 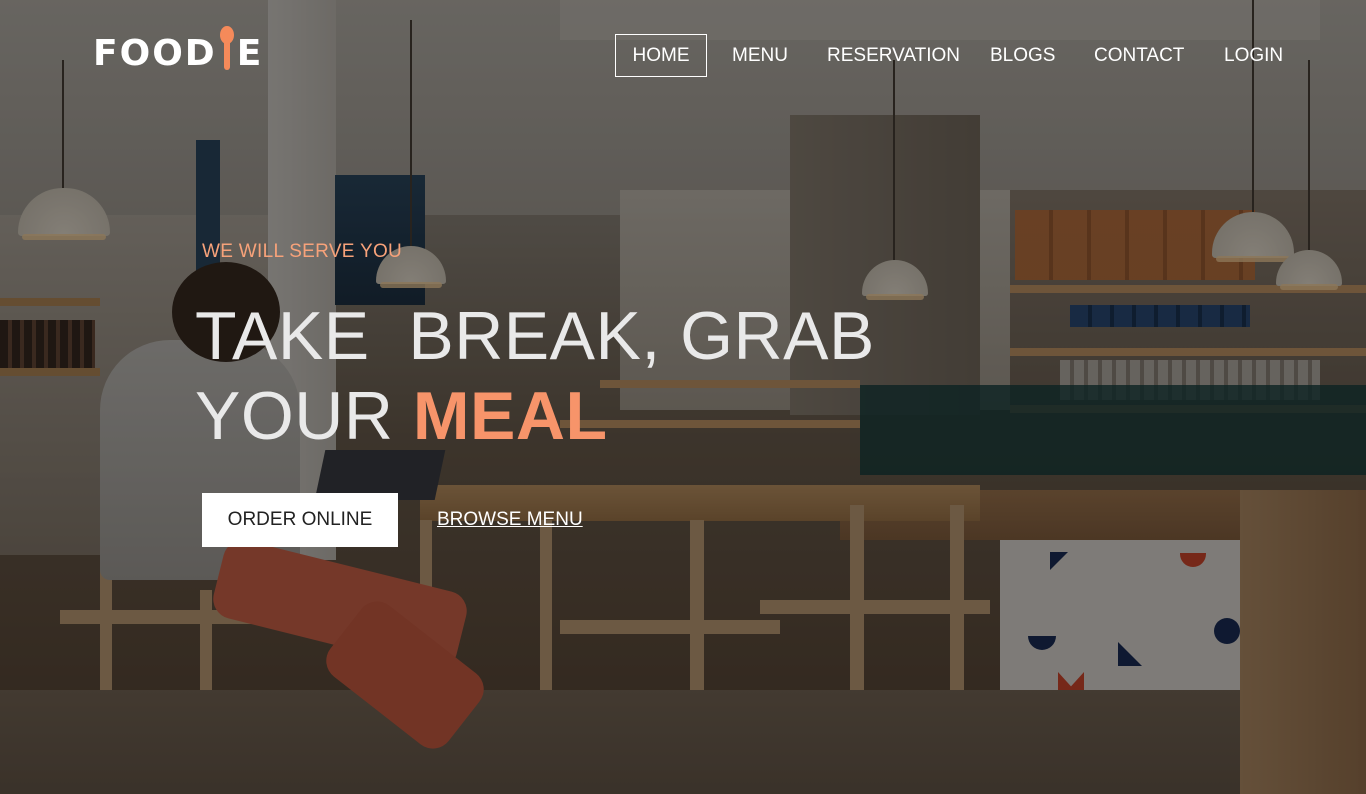 What do you see at coordinates (300, 520) in the screenshot?
I see `order-online-button: ORDER ONLINE` at bounding box center [300, 520].